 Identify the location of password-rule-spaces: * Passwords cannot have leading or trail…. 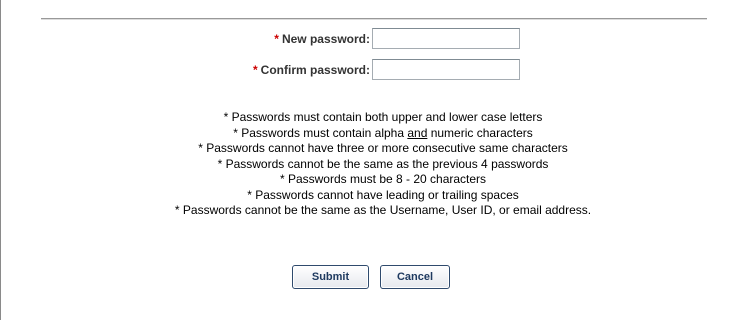
(383, 194).